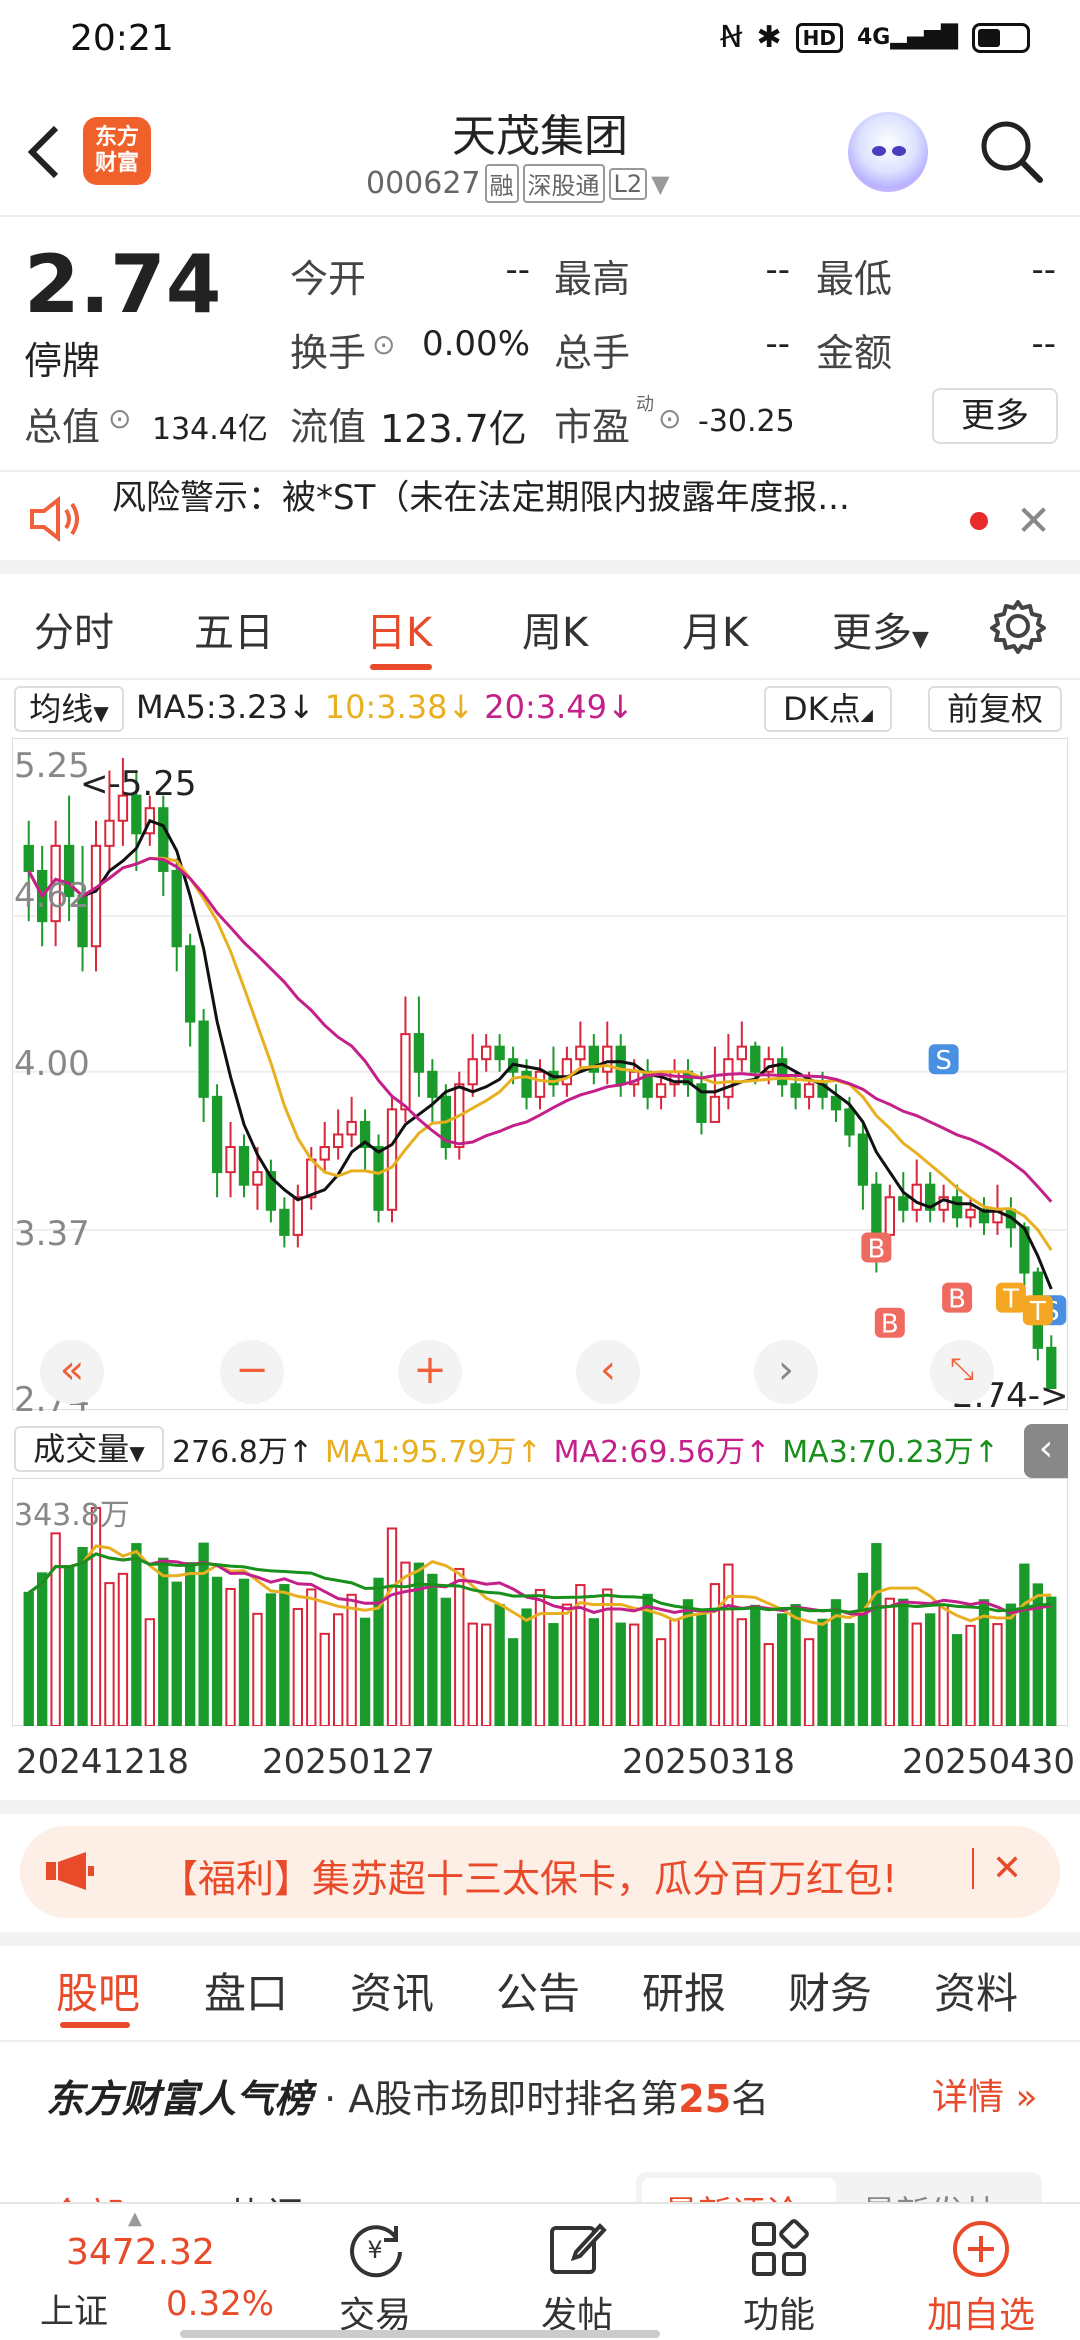 The height and width of the screenshot is (2340, 1080). What do you see at coordinates (123, 284) in the screenshot?
I see `last-price: 2.74` at bounding box center [123, 284].